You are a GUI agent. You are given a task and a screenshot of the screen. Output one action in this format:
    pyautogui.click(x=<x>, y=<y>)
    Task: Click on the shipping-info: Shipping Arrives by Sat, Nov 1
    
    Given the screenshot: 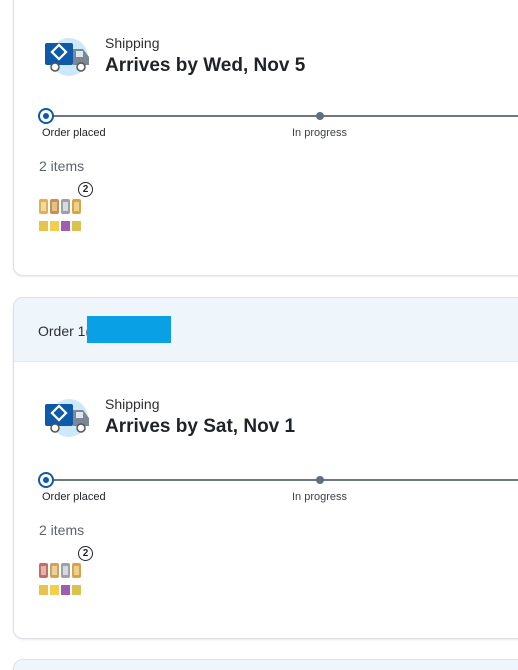 What is the action you would take?
    pyautogui.click(x=273, y=426)
    